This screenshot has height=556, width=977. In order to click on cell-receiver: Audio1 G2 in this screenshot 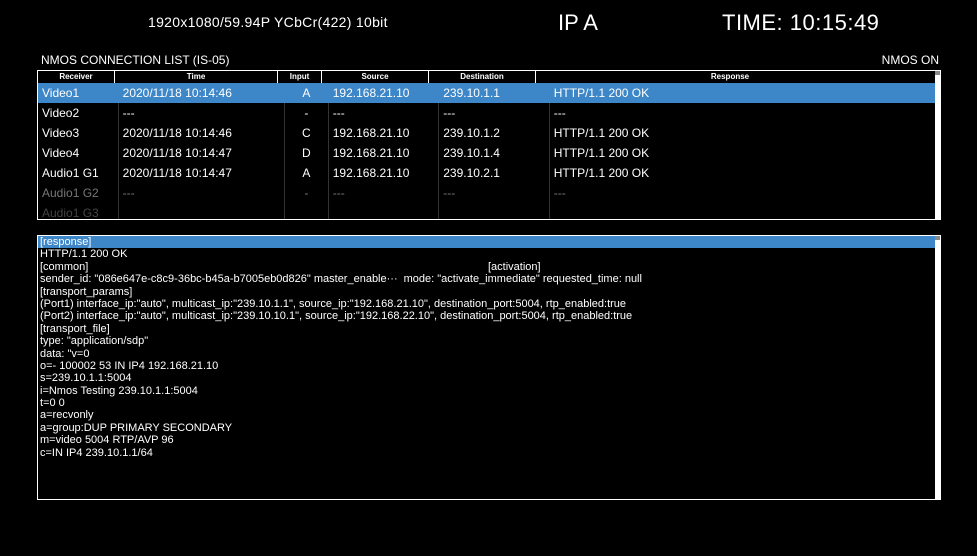, I will do `click(78, 193)`.